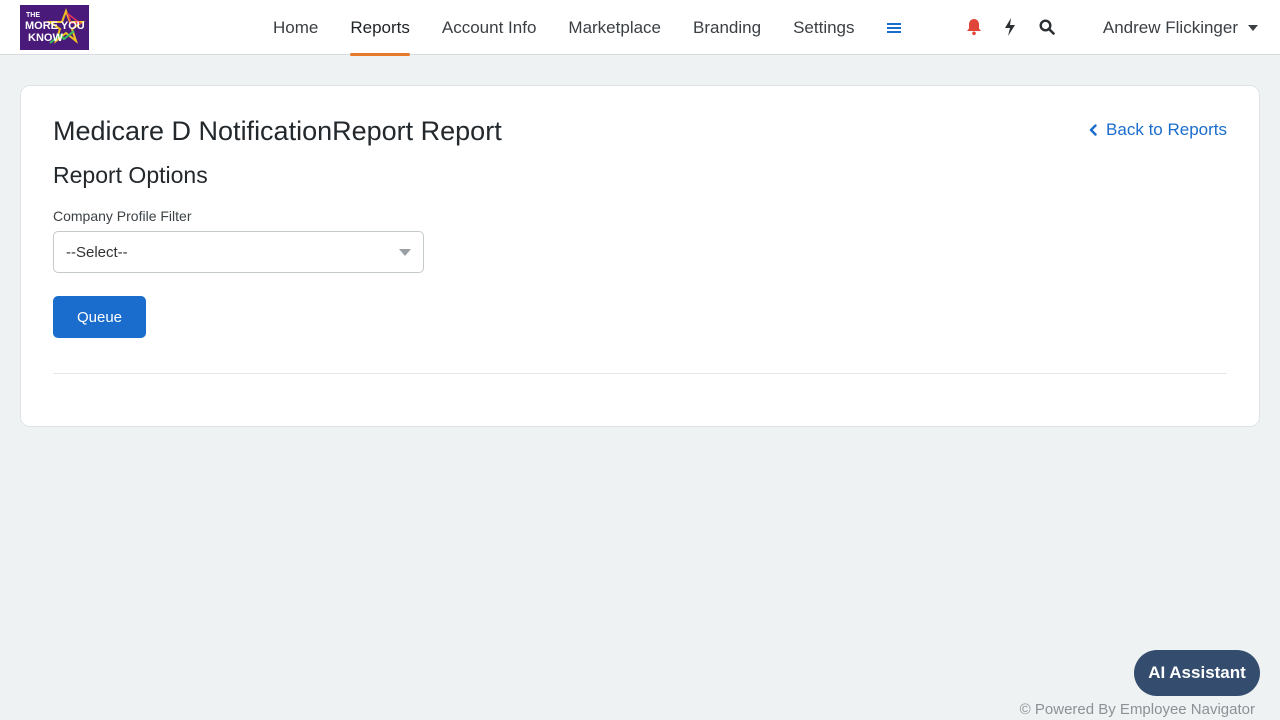 Image resolution: width=1280 pixels, height=720 pixels. Describe the element at coordinates (405, 252) in the screenshot. I see `dropdown-arrow-icon` at that location.